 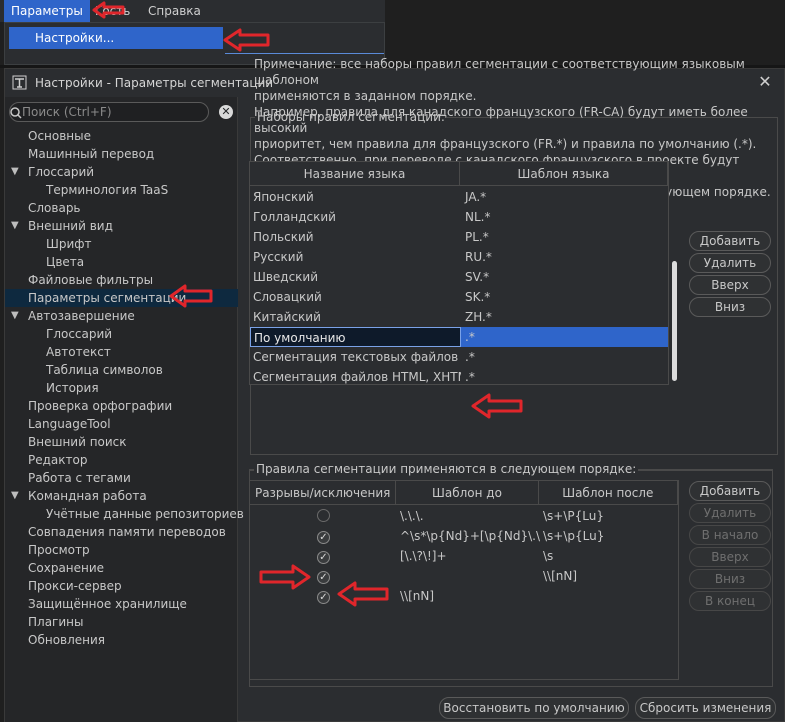 I want to click on reset-changes-button: Сбросить изменения, so click(x=705, y=708).